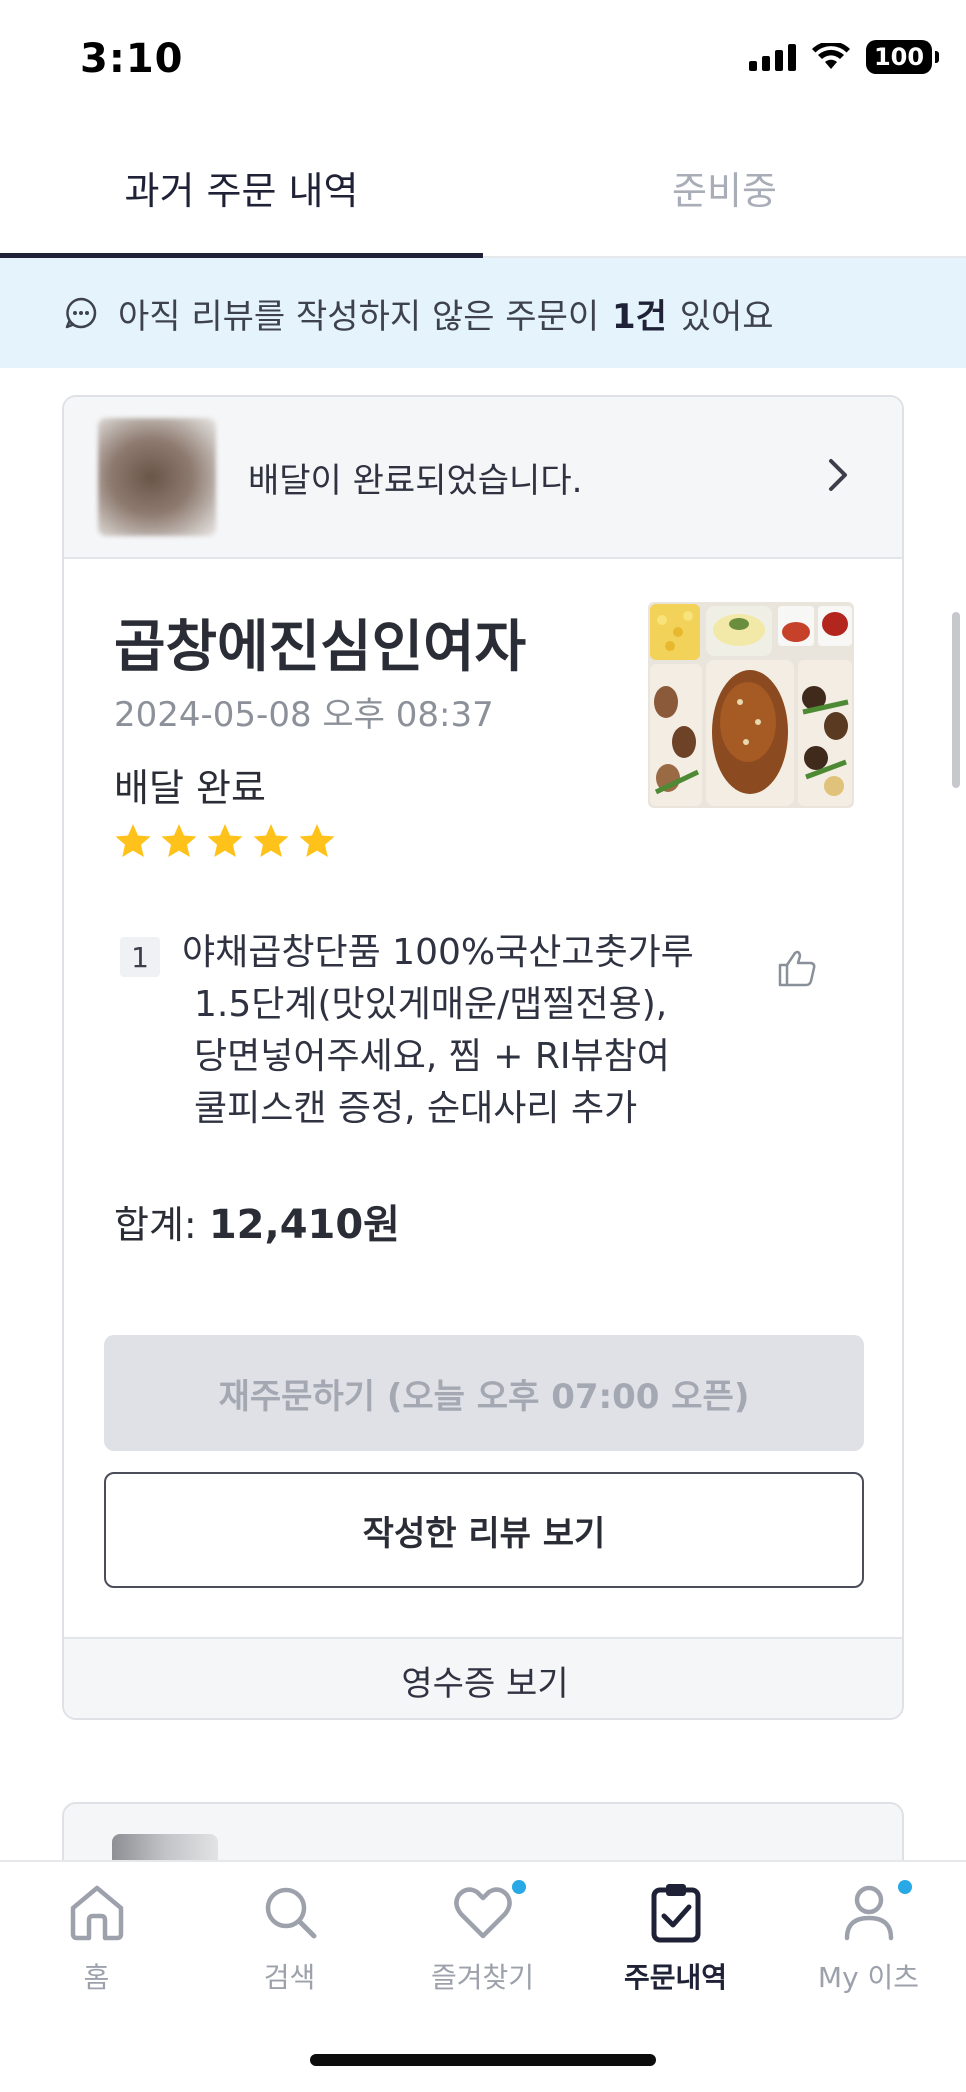 Image resolution: width=966 pixels, height=2092 pixels. I want to click on nav-orders: 주문내역, so click(675, 1938).